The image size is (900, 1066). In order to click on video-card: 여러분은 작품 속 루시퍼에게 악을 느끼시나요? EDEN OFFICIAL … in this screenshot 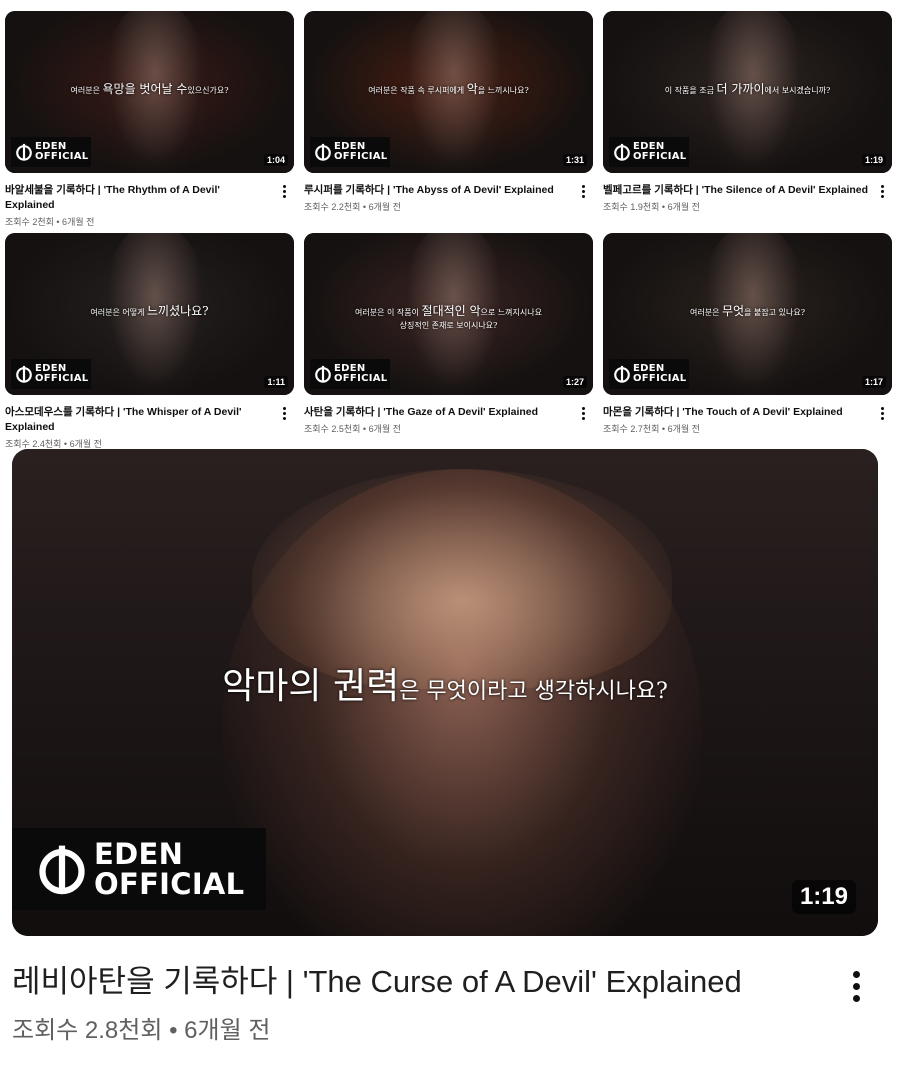, I will do `click(448, 112)`.